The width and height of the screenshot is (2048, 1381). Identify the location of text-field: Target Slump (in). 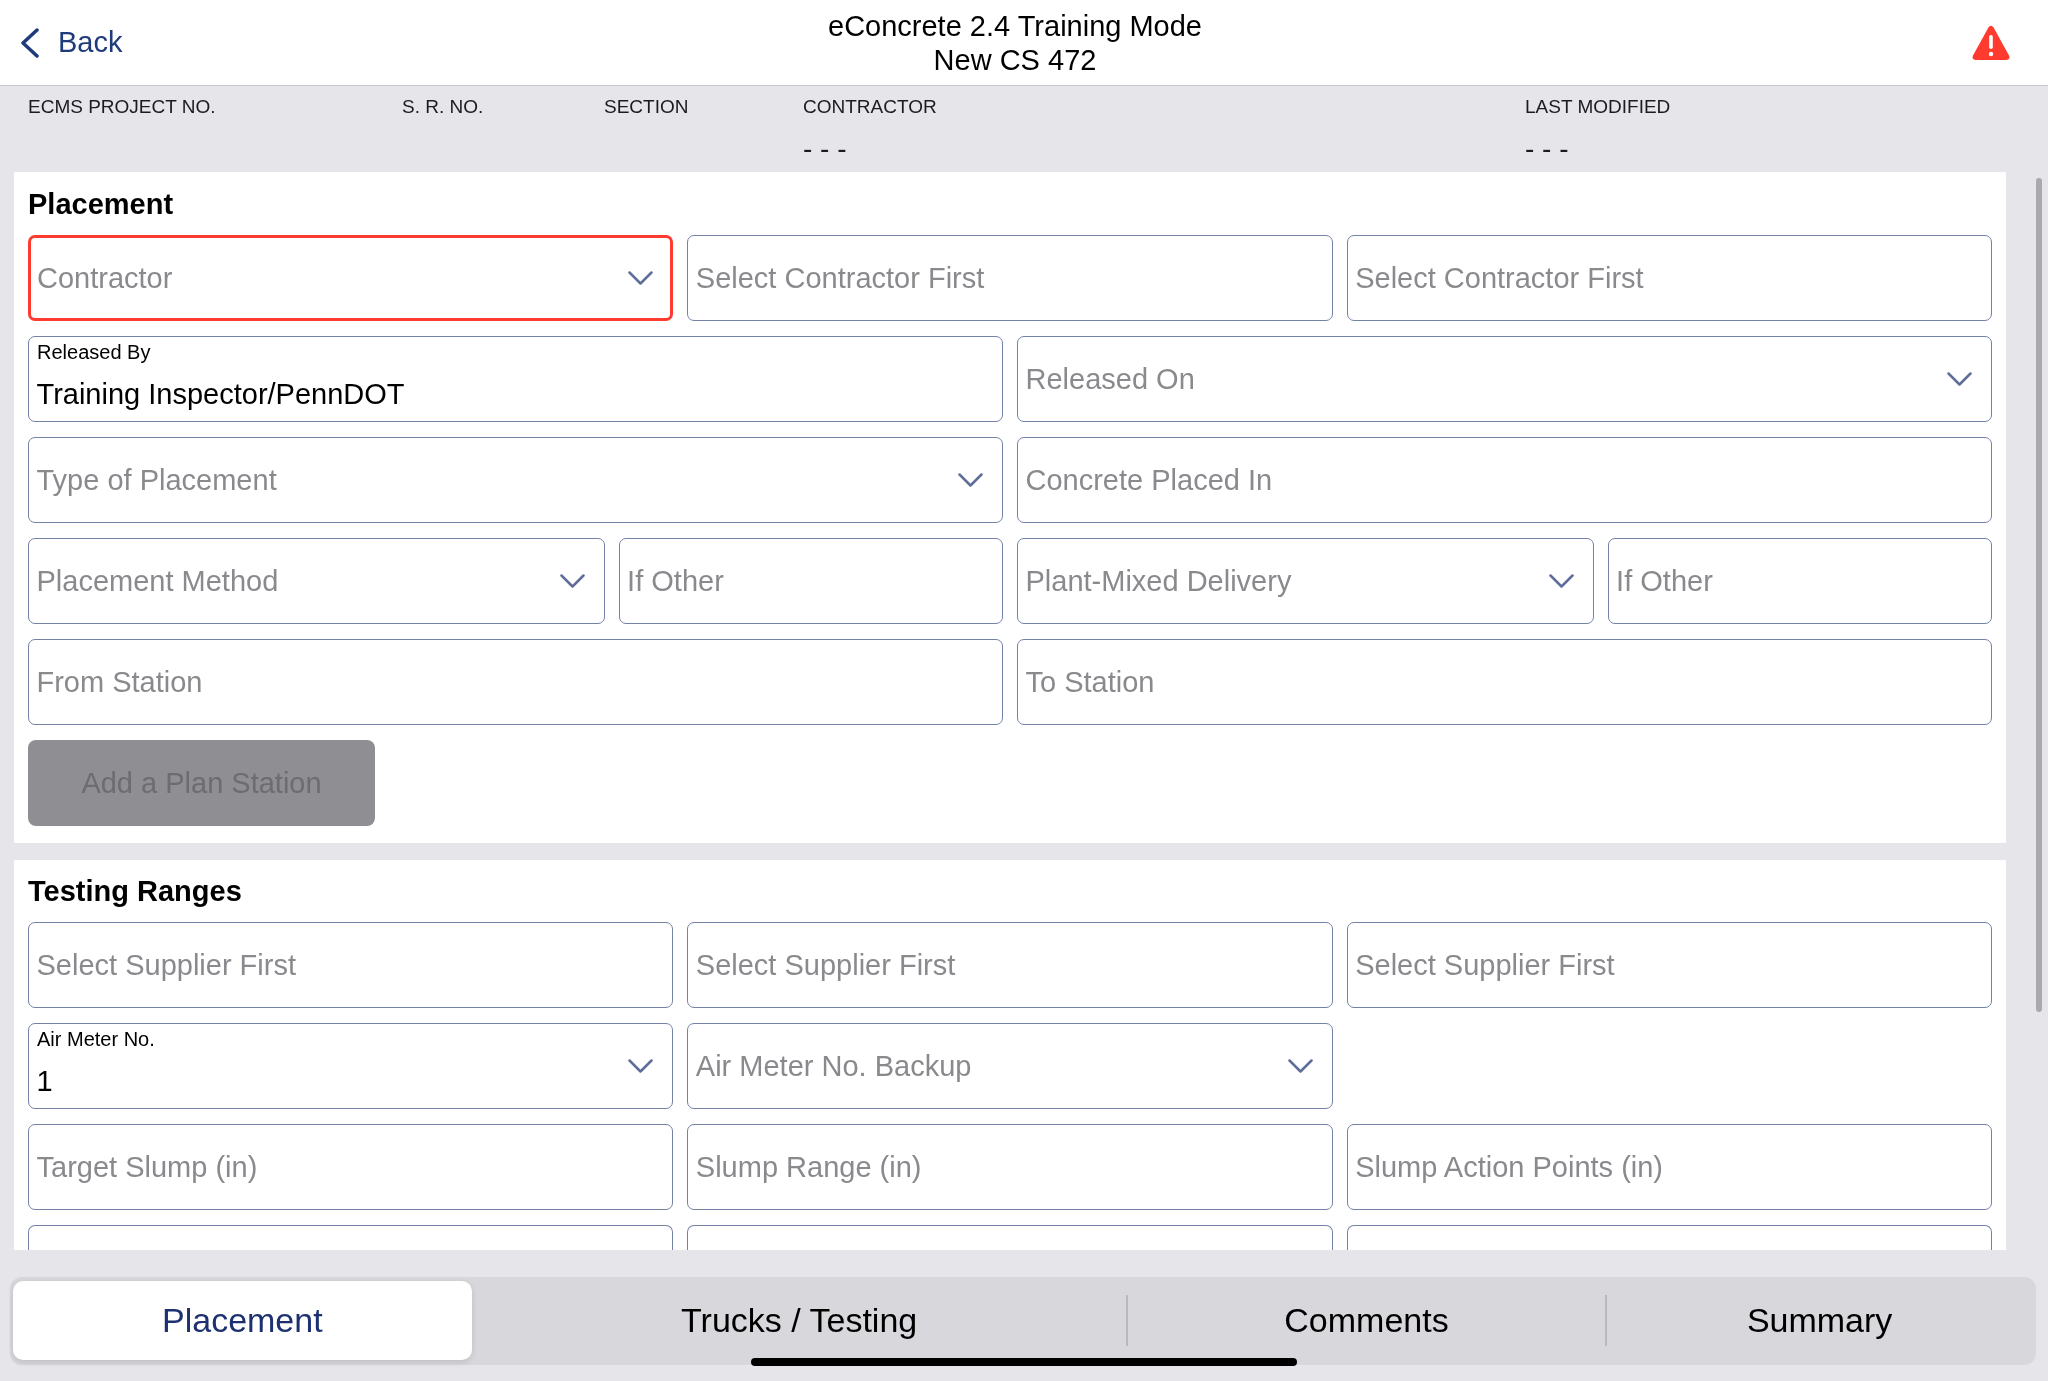
(351, 1167).